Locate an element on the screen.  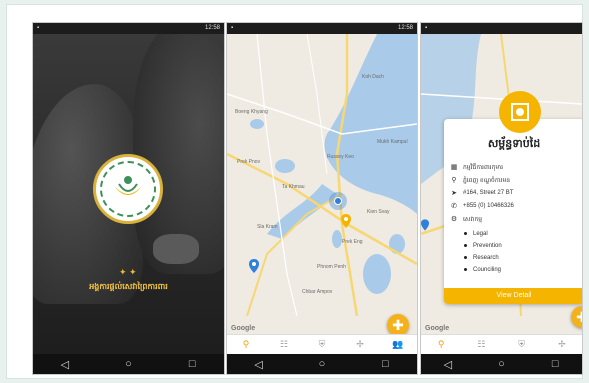
status-bar: ▪ is located at coordinates (501, 28).